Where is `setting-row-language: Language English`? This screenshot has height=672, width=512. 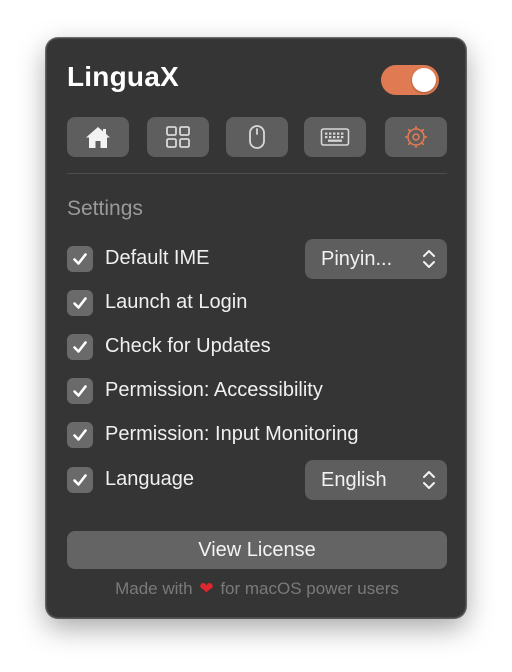
setting-row-language: Language English is located at coordinates (257, 480).